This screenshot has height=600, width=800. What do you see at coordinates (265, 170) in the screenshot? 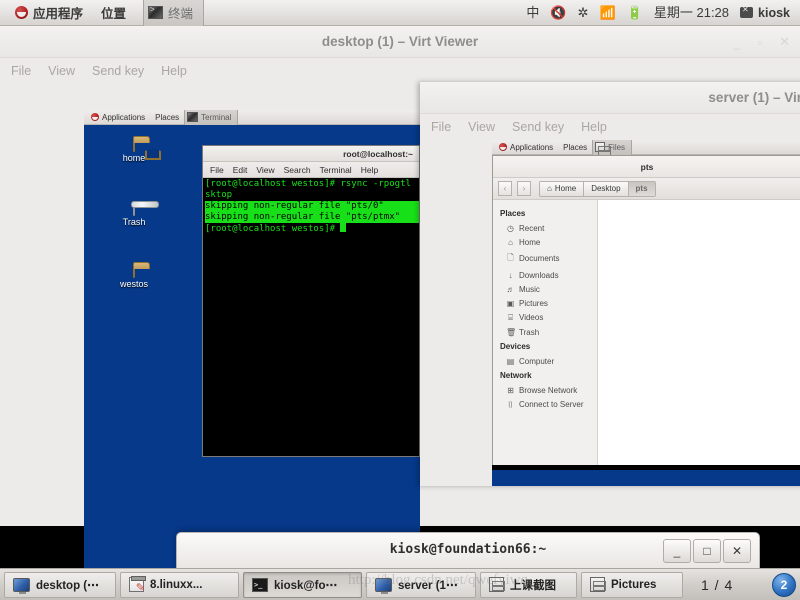
I see `terminal-menu-view: View` at bounding box center [265, 170].